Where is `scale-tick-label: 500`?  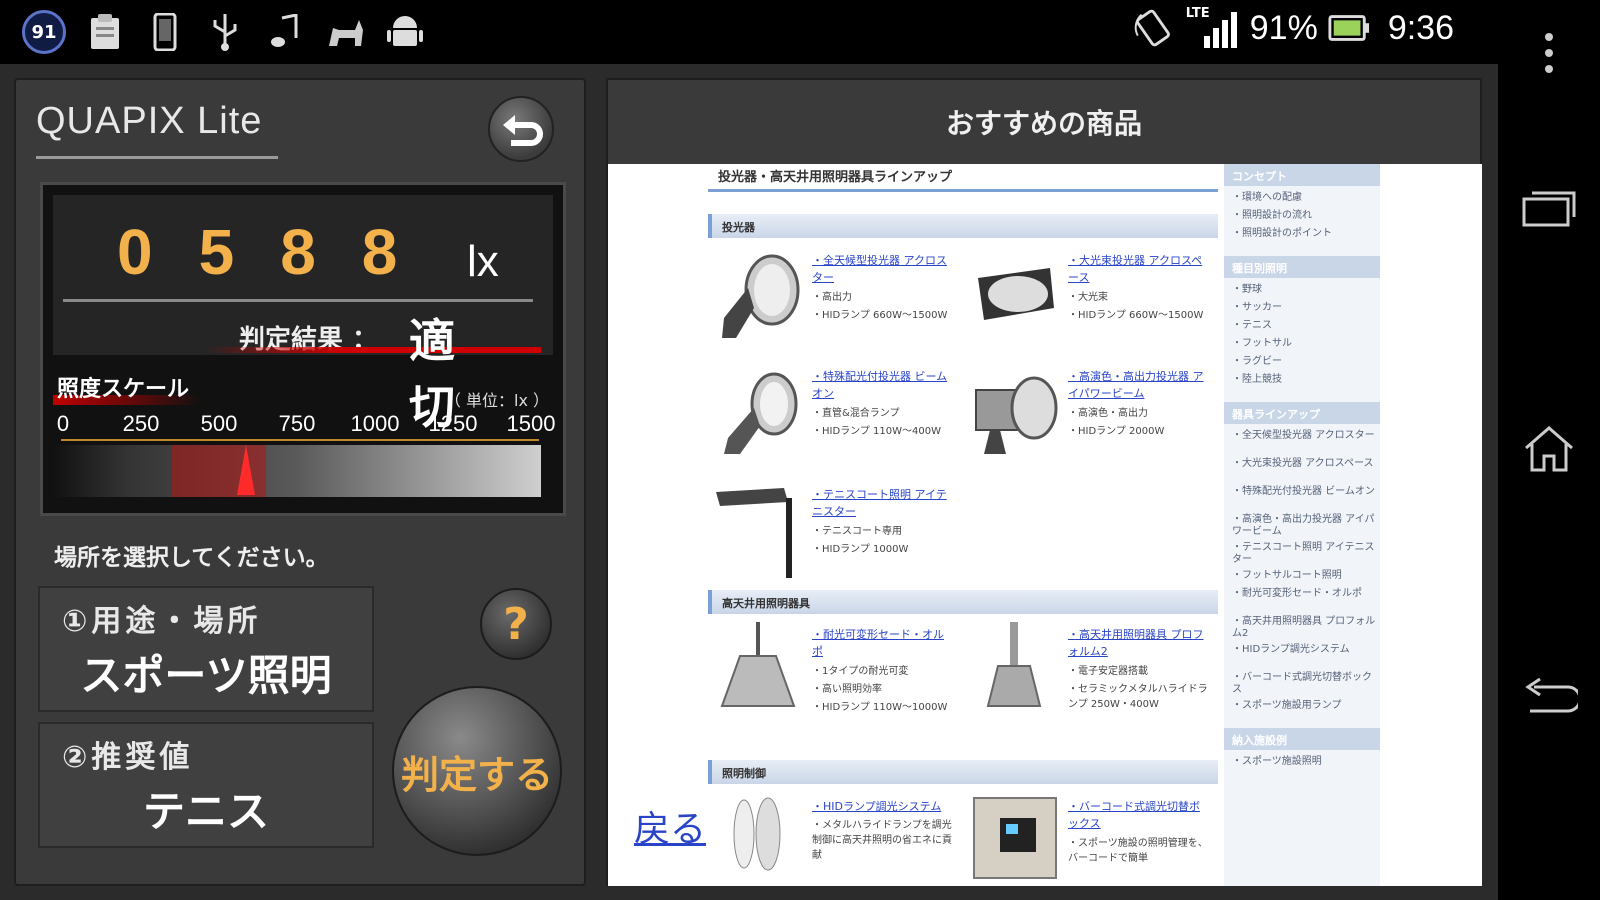
scale-tick-label: 500 is located at coordinates (219, 423).